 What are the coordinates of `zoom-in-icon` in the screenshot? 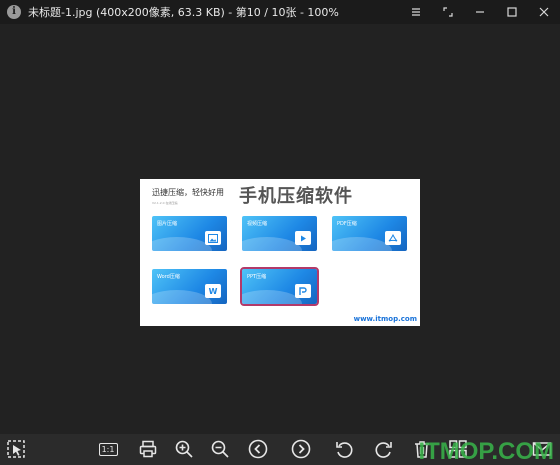 It's located at (184, 449).